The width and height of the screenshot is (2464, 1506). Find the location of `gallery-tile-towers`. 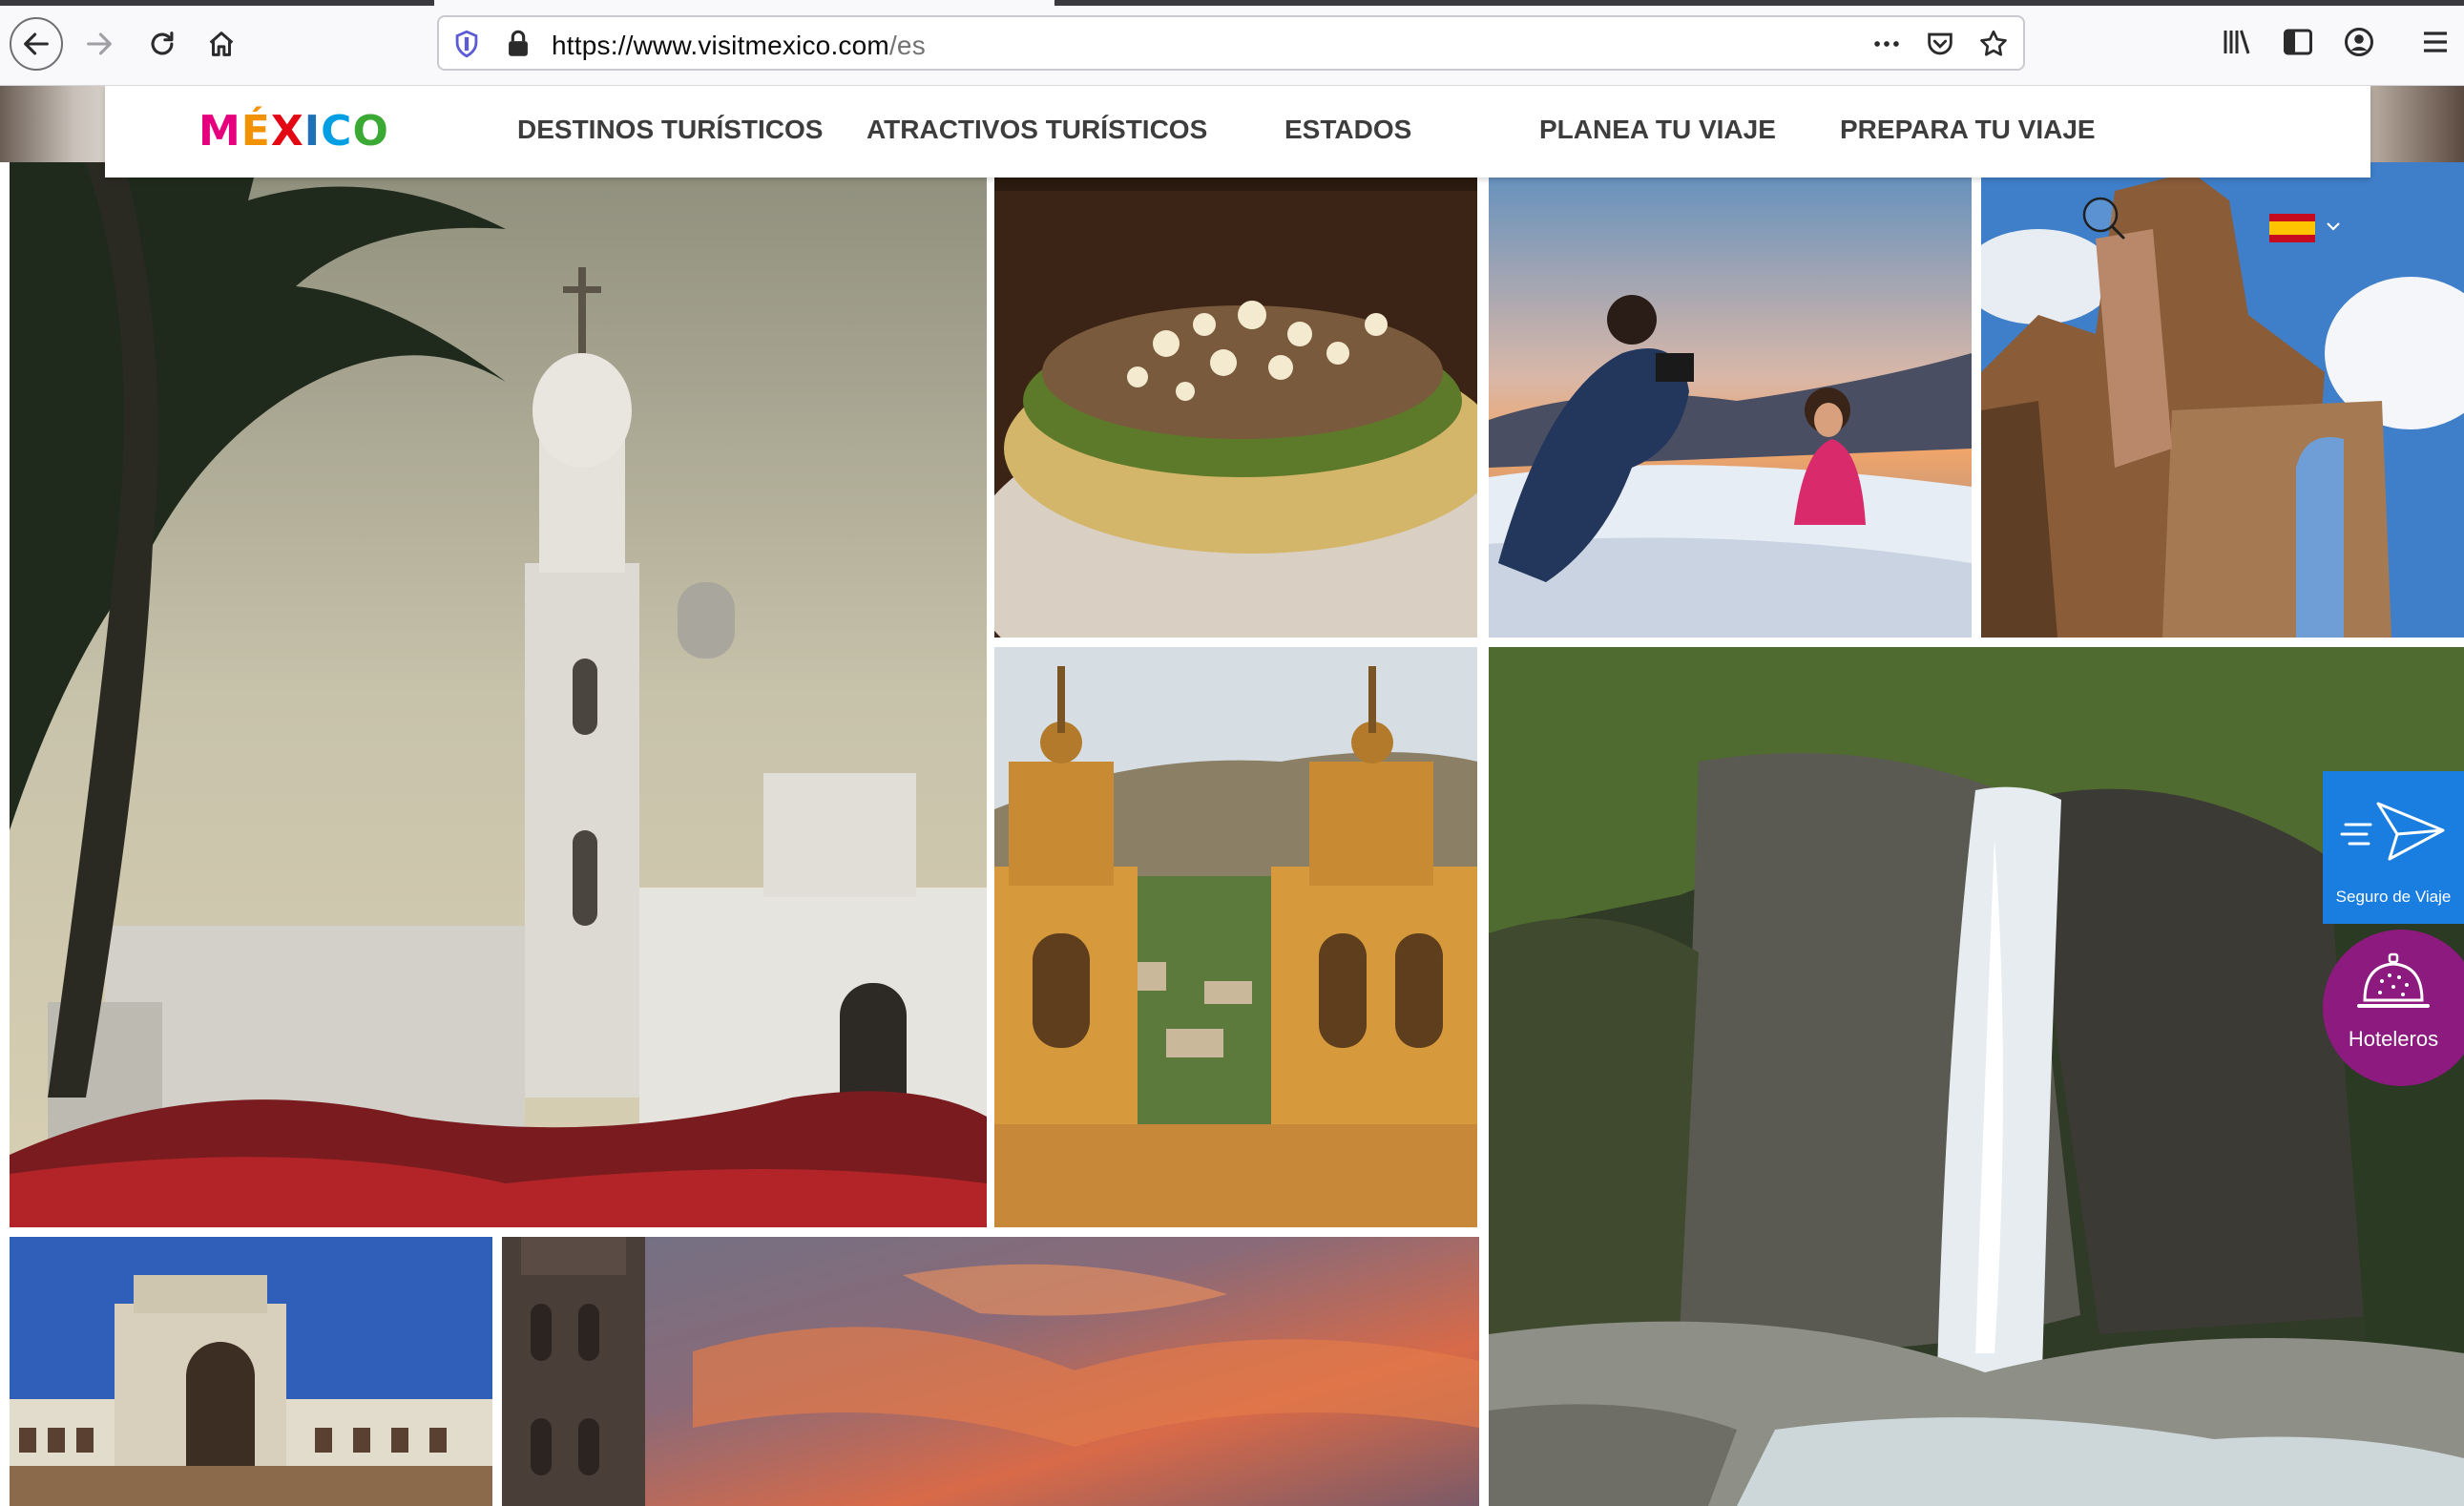

gallery-tile-towers is located at coordinates (1235, 937).